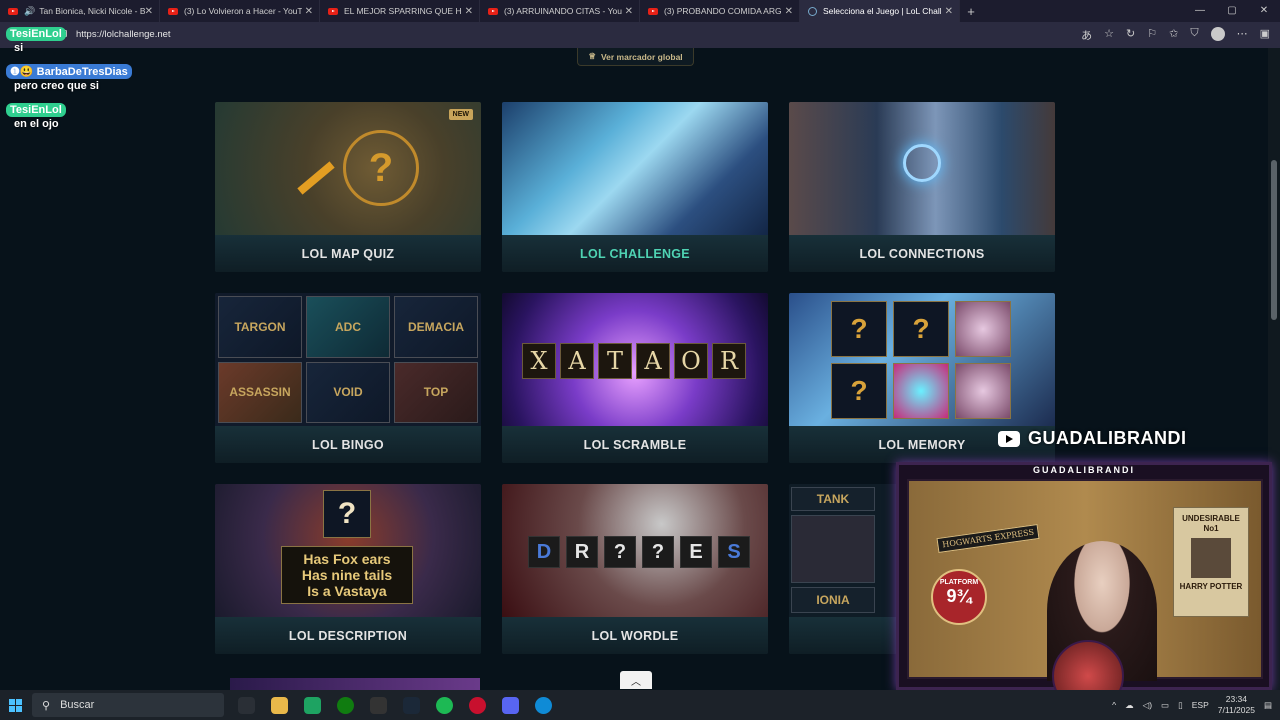 The image size is (1280, 720). Describe the element at coordinates (1200, 11) in the screenshot. I see `minimize-button: —` at that location.